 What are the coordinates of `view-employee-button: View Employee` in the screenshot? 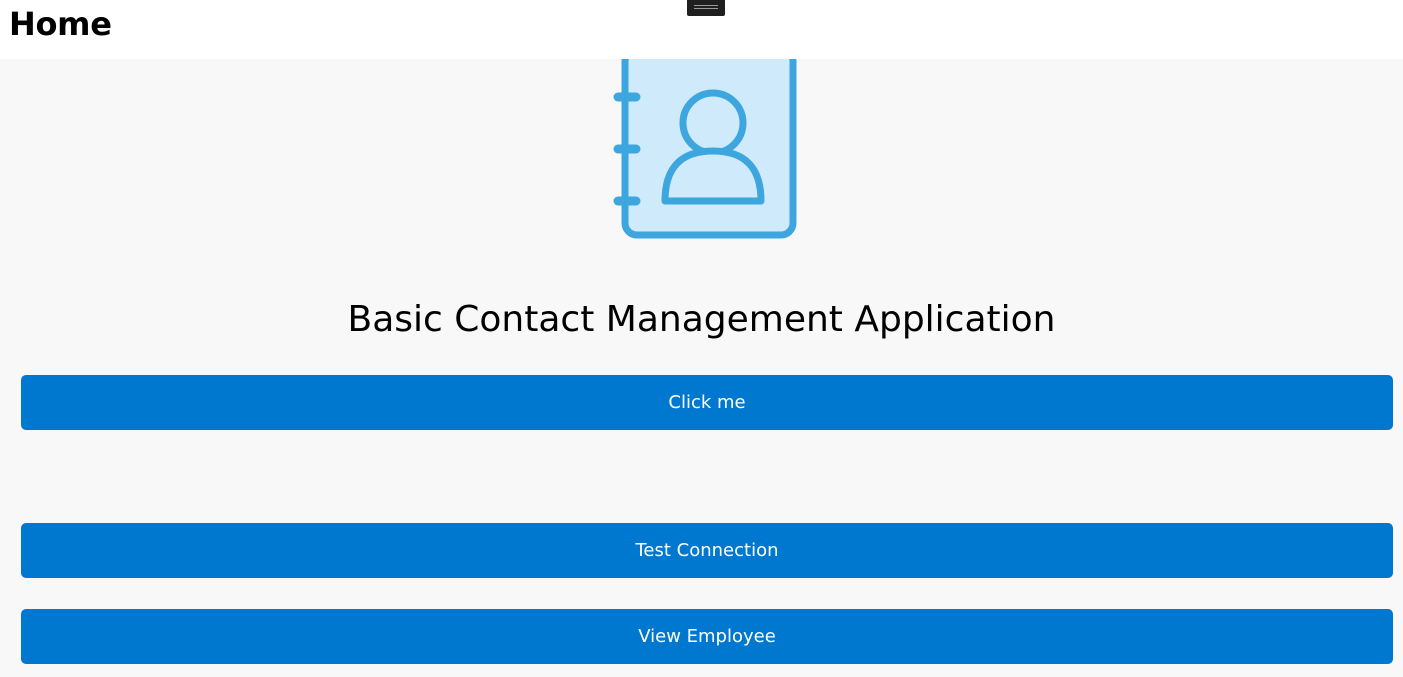 It's located at (707, 636).